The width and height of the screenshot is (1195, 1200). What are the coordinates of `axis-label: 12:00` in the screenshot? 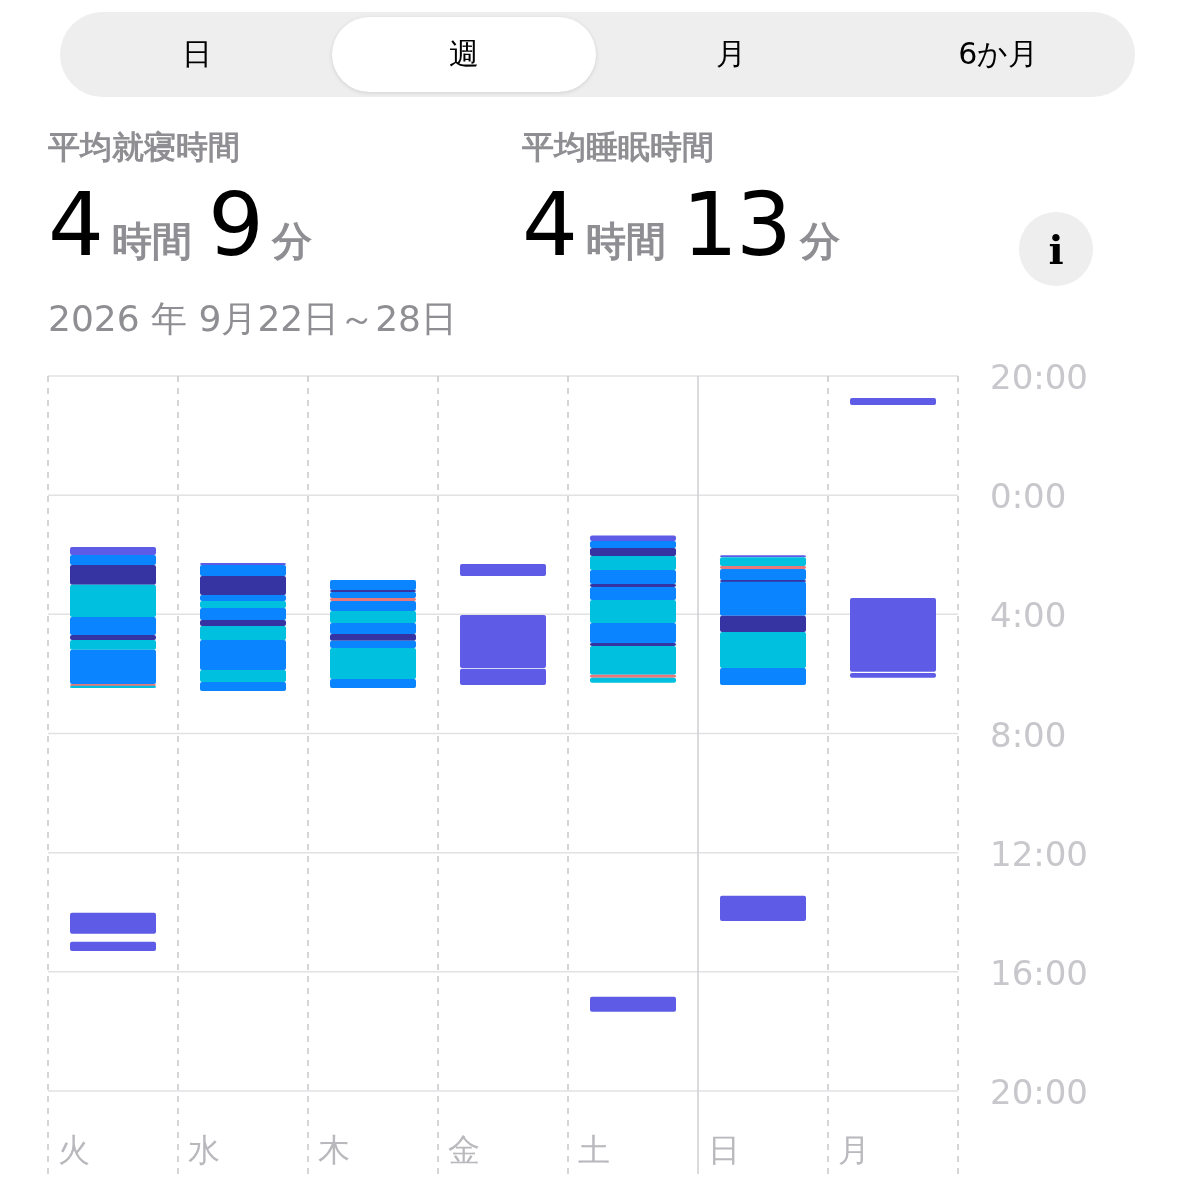 It's located at (1039, 853).